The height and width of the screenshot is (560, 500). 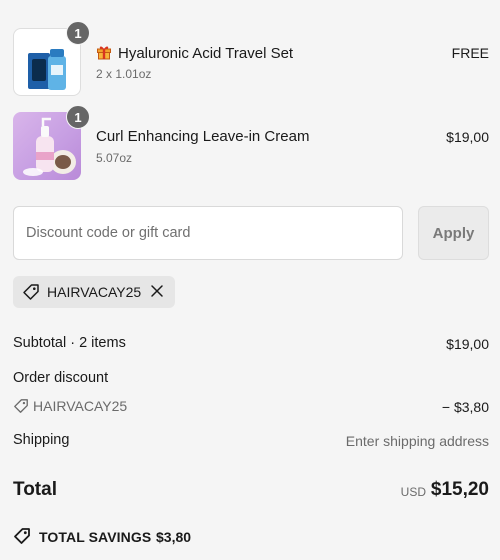 What do you see at coordinates (208, 233) in the screenshot?
I see `discount-code-input` at bounding box center [208, 233].